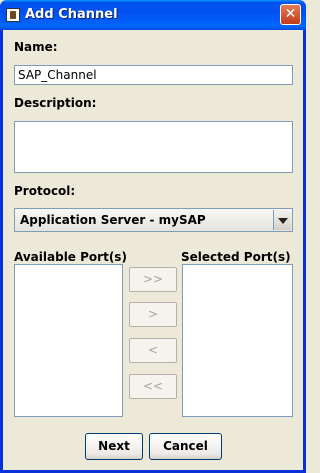 The image size is (320, 473). Describe the element at coordinates (290, 14) in the screenshot. I see `close-button: ✕` at that location.